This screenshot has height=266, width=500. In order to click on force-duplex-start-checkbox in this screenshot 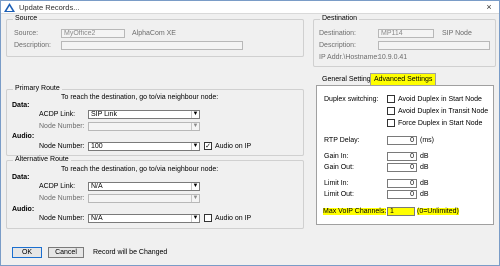, I will do `click(391, 123)`.